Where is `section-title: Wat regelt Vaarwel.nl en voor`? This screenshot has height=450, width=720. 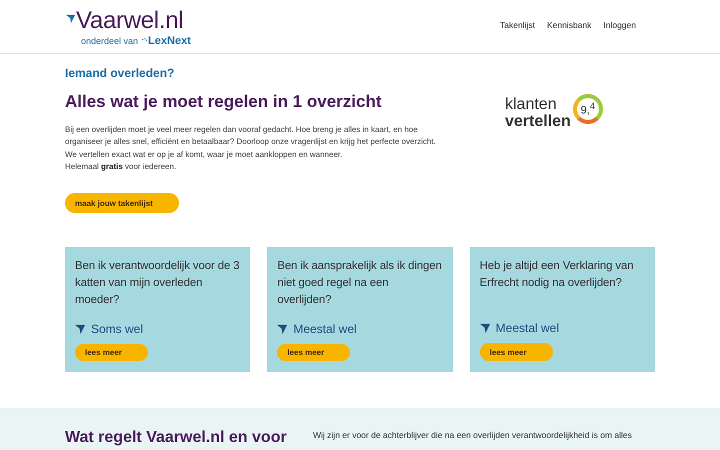 section-title: Wat regelt Vaarwel.nl en voor is located at coordinates (175, 438).